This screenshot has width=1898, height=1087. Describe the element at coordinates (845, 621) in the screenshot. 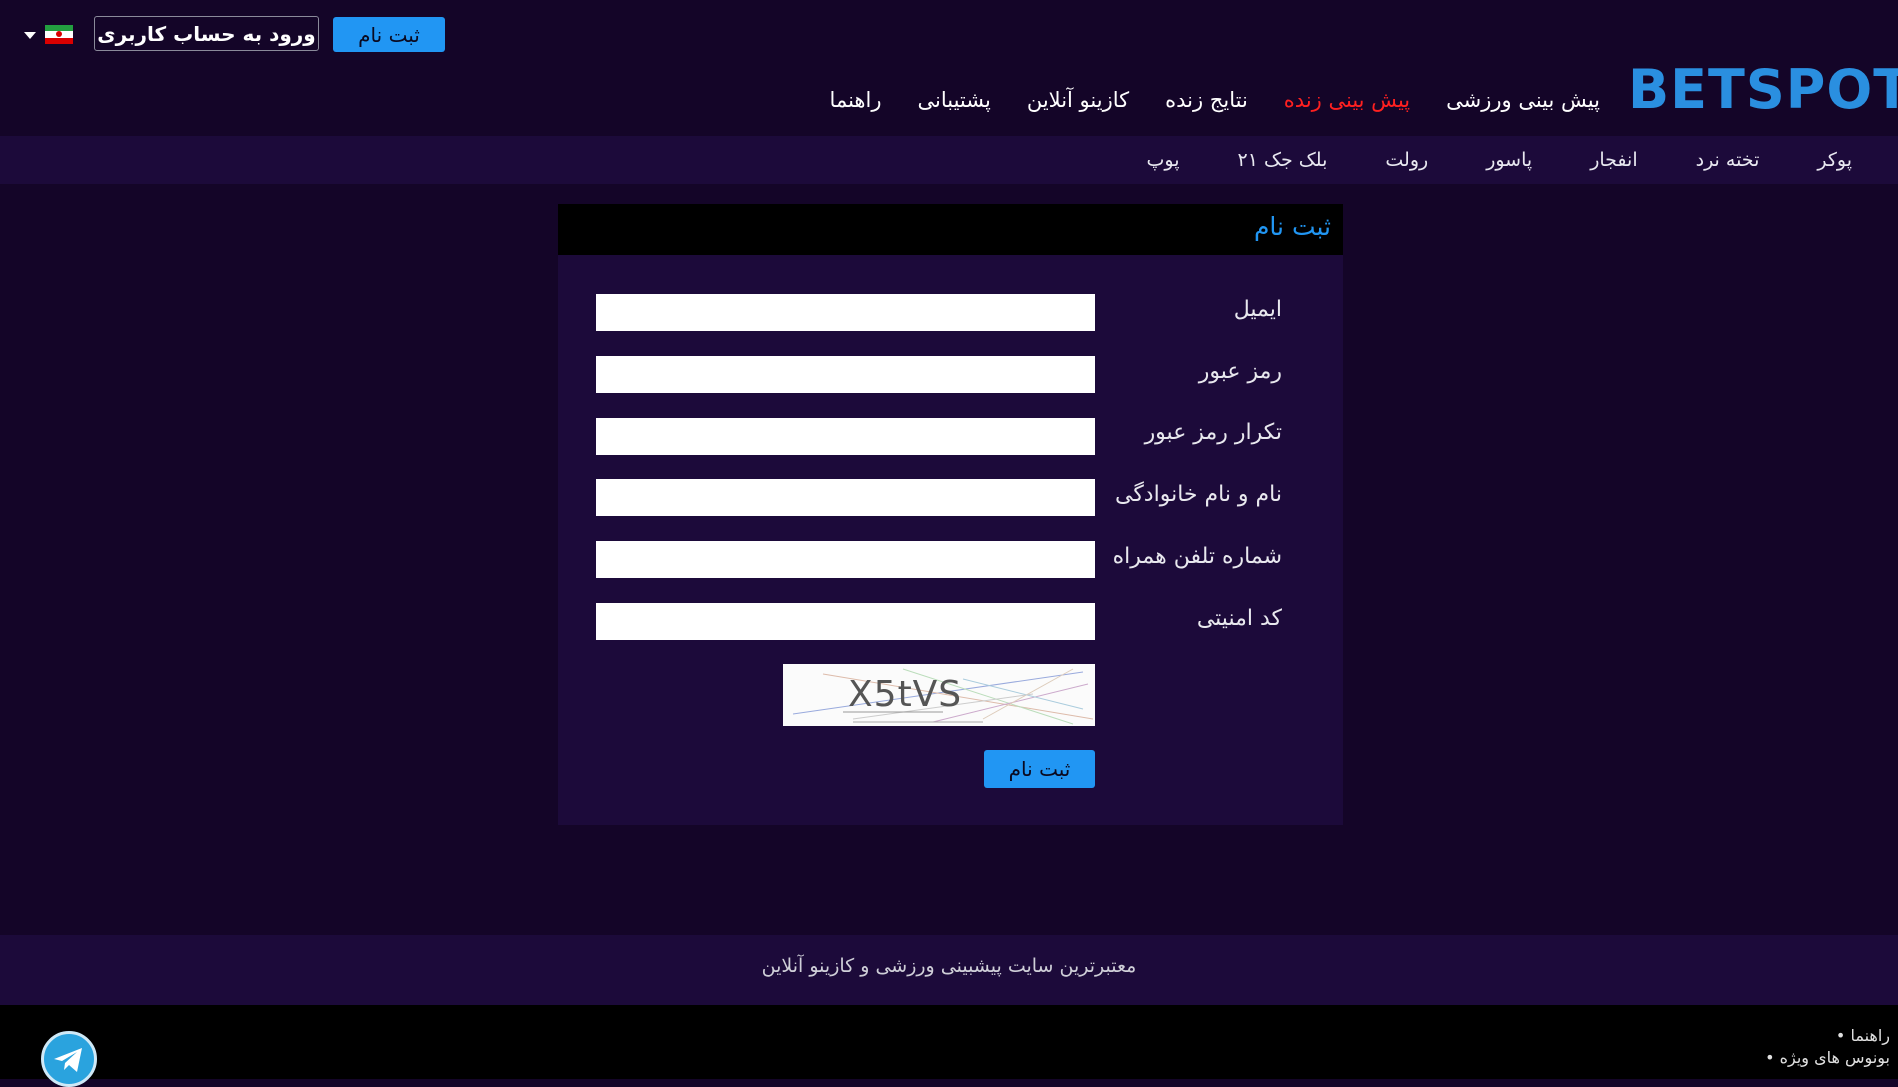

I see `security-code-field` at that location.